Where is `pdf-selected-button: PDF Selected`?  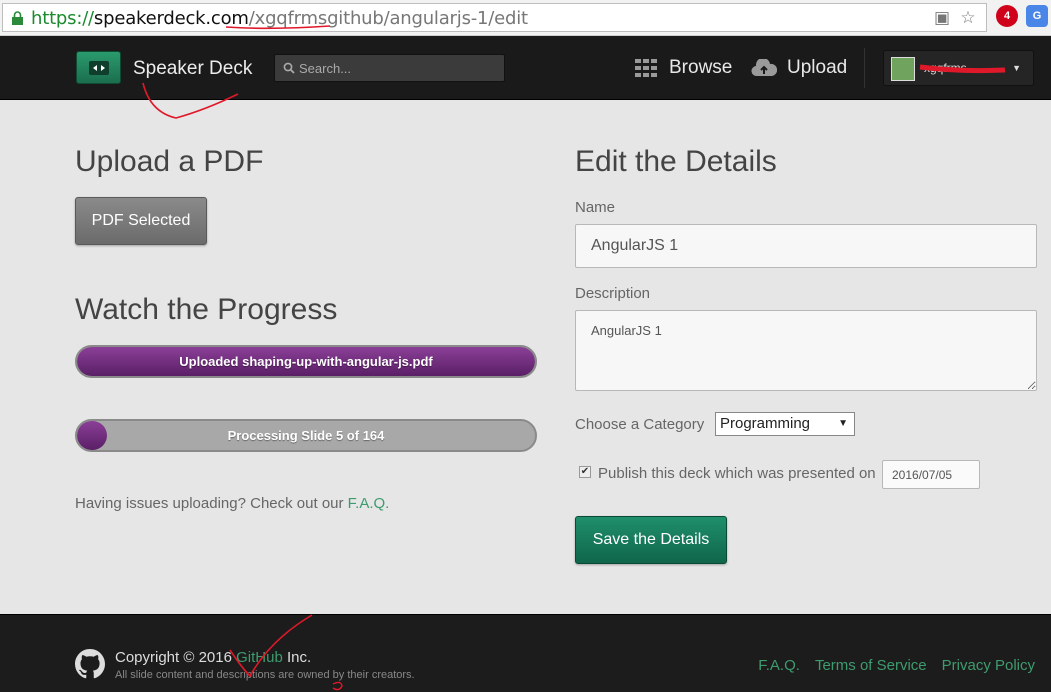
pdf-selected-button: PDF Selected is located at coordinates (141, 221).